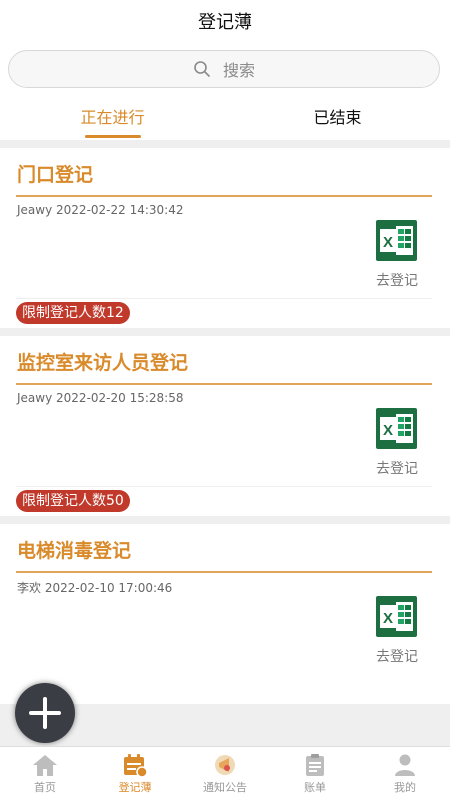  I want to click on tabbar-item-bill: 账单, so click(315, 774).